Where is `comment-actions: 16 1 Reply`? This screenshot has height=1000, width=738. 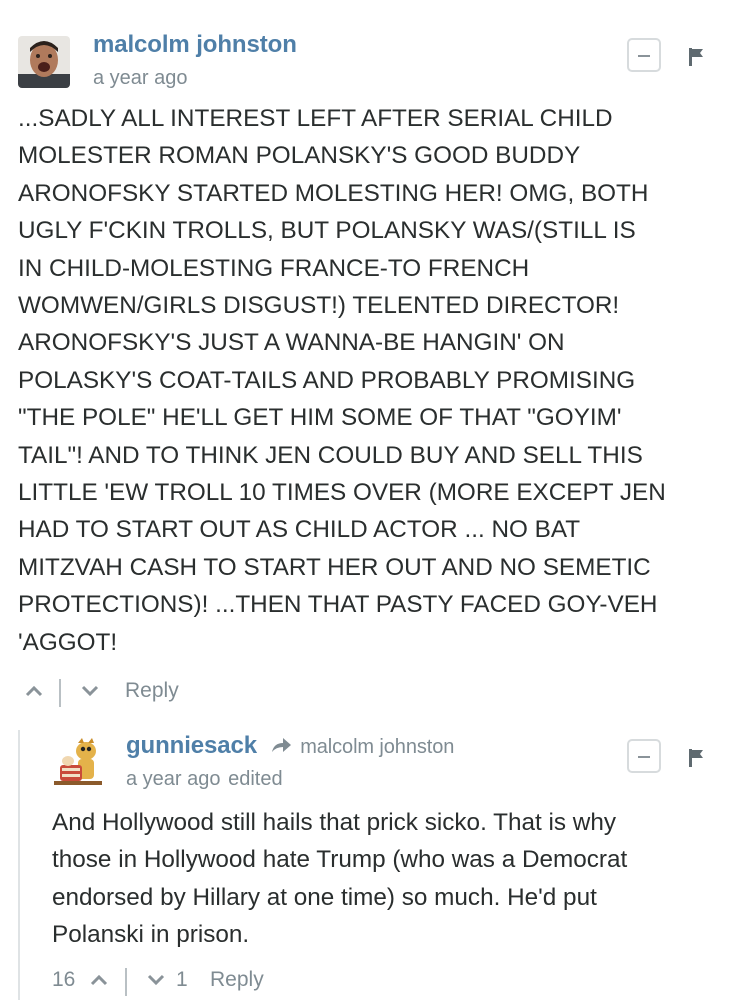 comment-actions: 16 1 Reply is located at coordinates (212, 982).